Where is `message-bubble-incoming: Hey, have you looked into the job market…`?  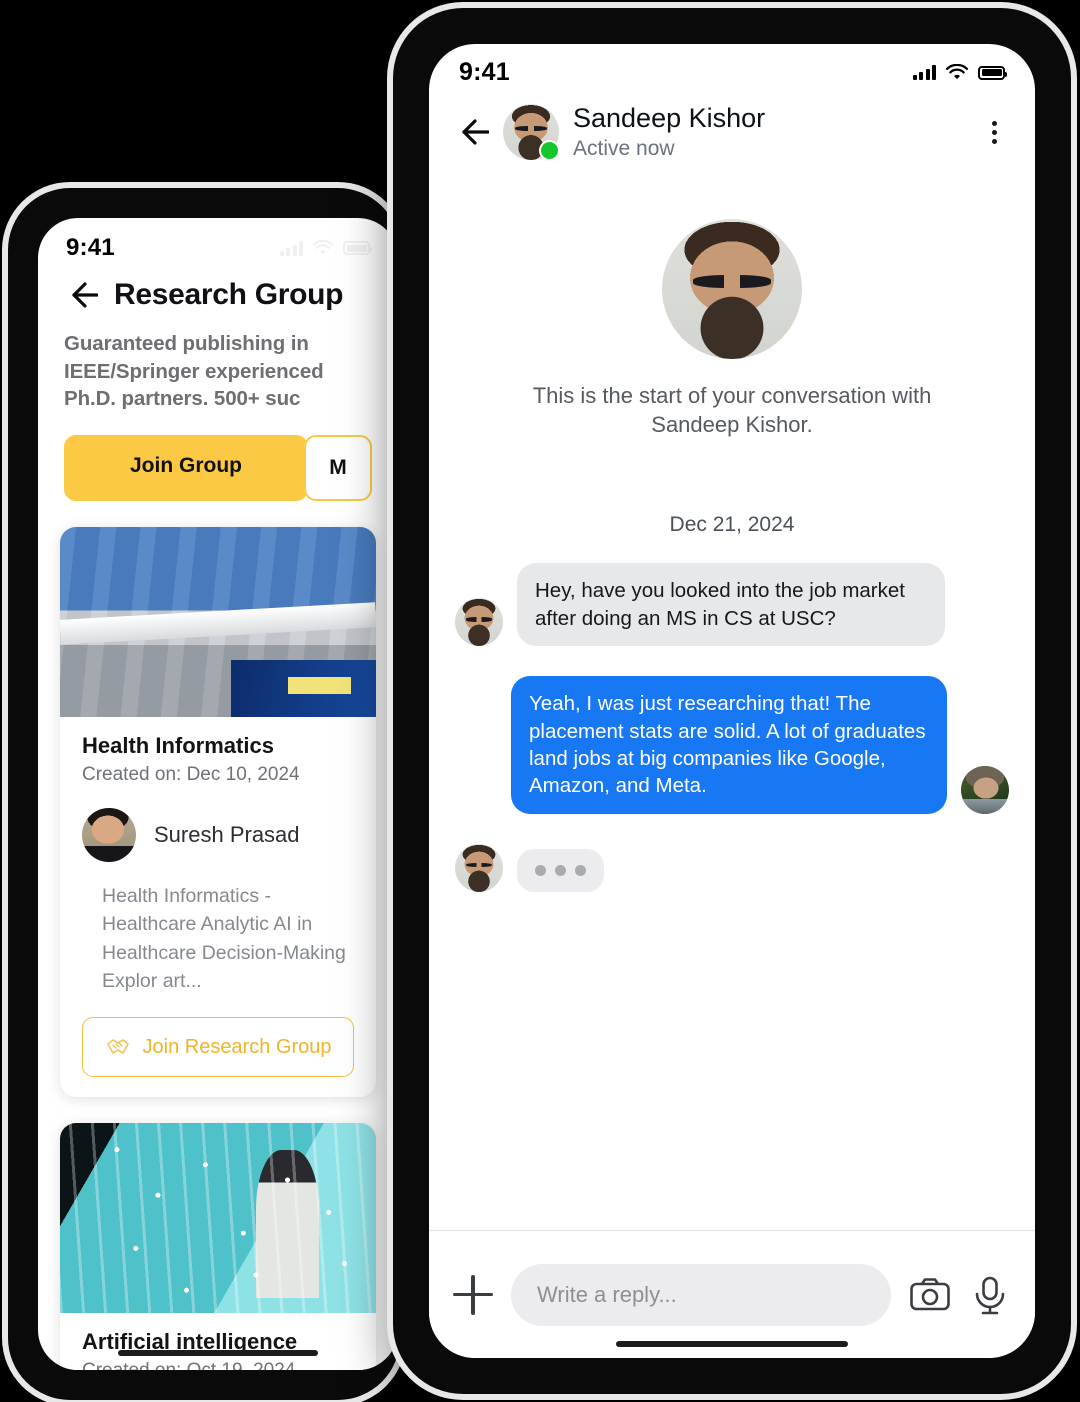 message-bubble-incoming: Hey, have you looked into the job market… is located at coordinates (731, 605).